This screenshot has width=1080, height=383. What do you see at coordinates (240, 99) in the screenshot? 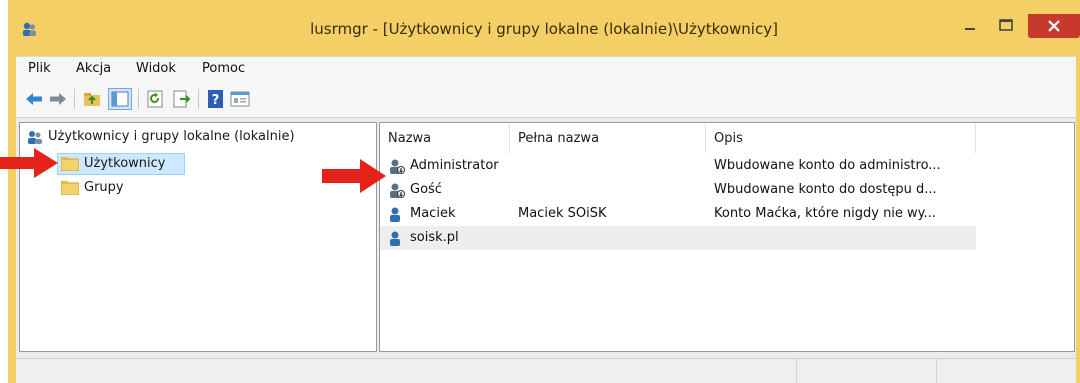
I see `properties-icon` at bounding box center [240, 99].